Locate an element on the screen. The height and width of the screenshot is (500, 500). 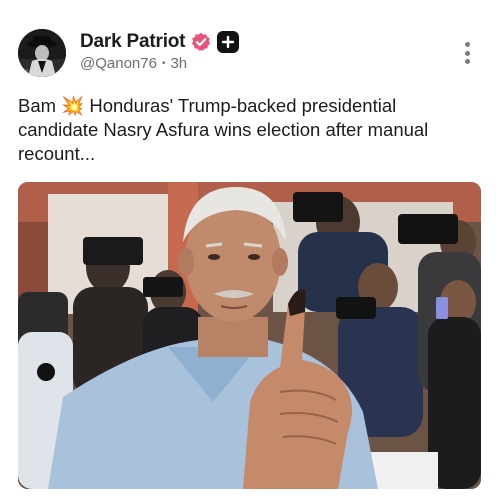
avatar is located at coordinates (42, 53).